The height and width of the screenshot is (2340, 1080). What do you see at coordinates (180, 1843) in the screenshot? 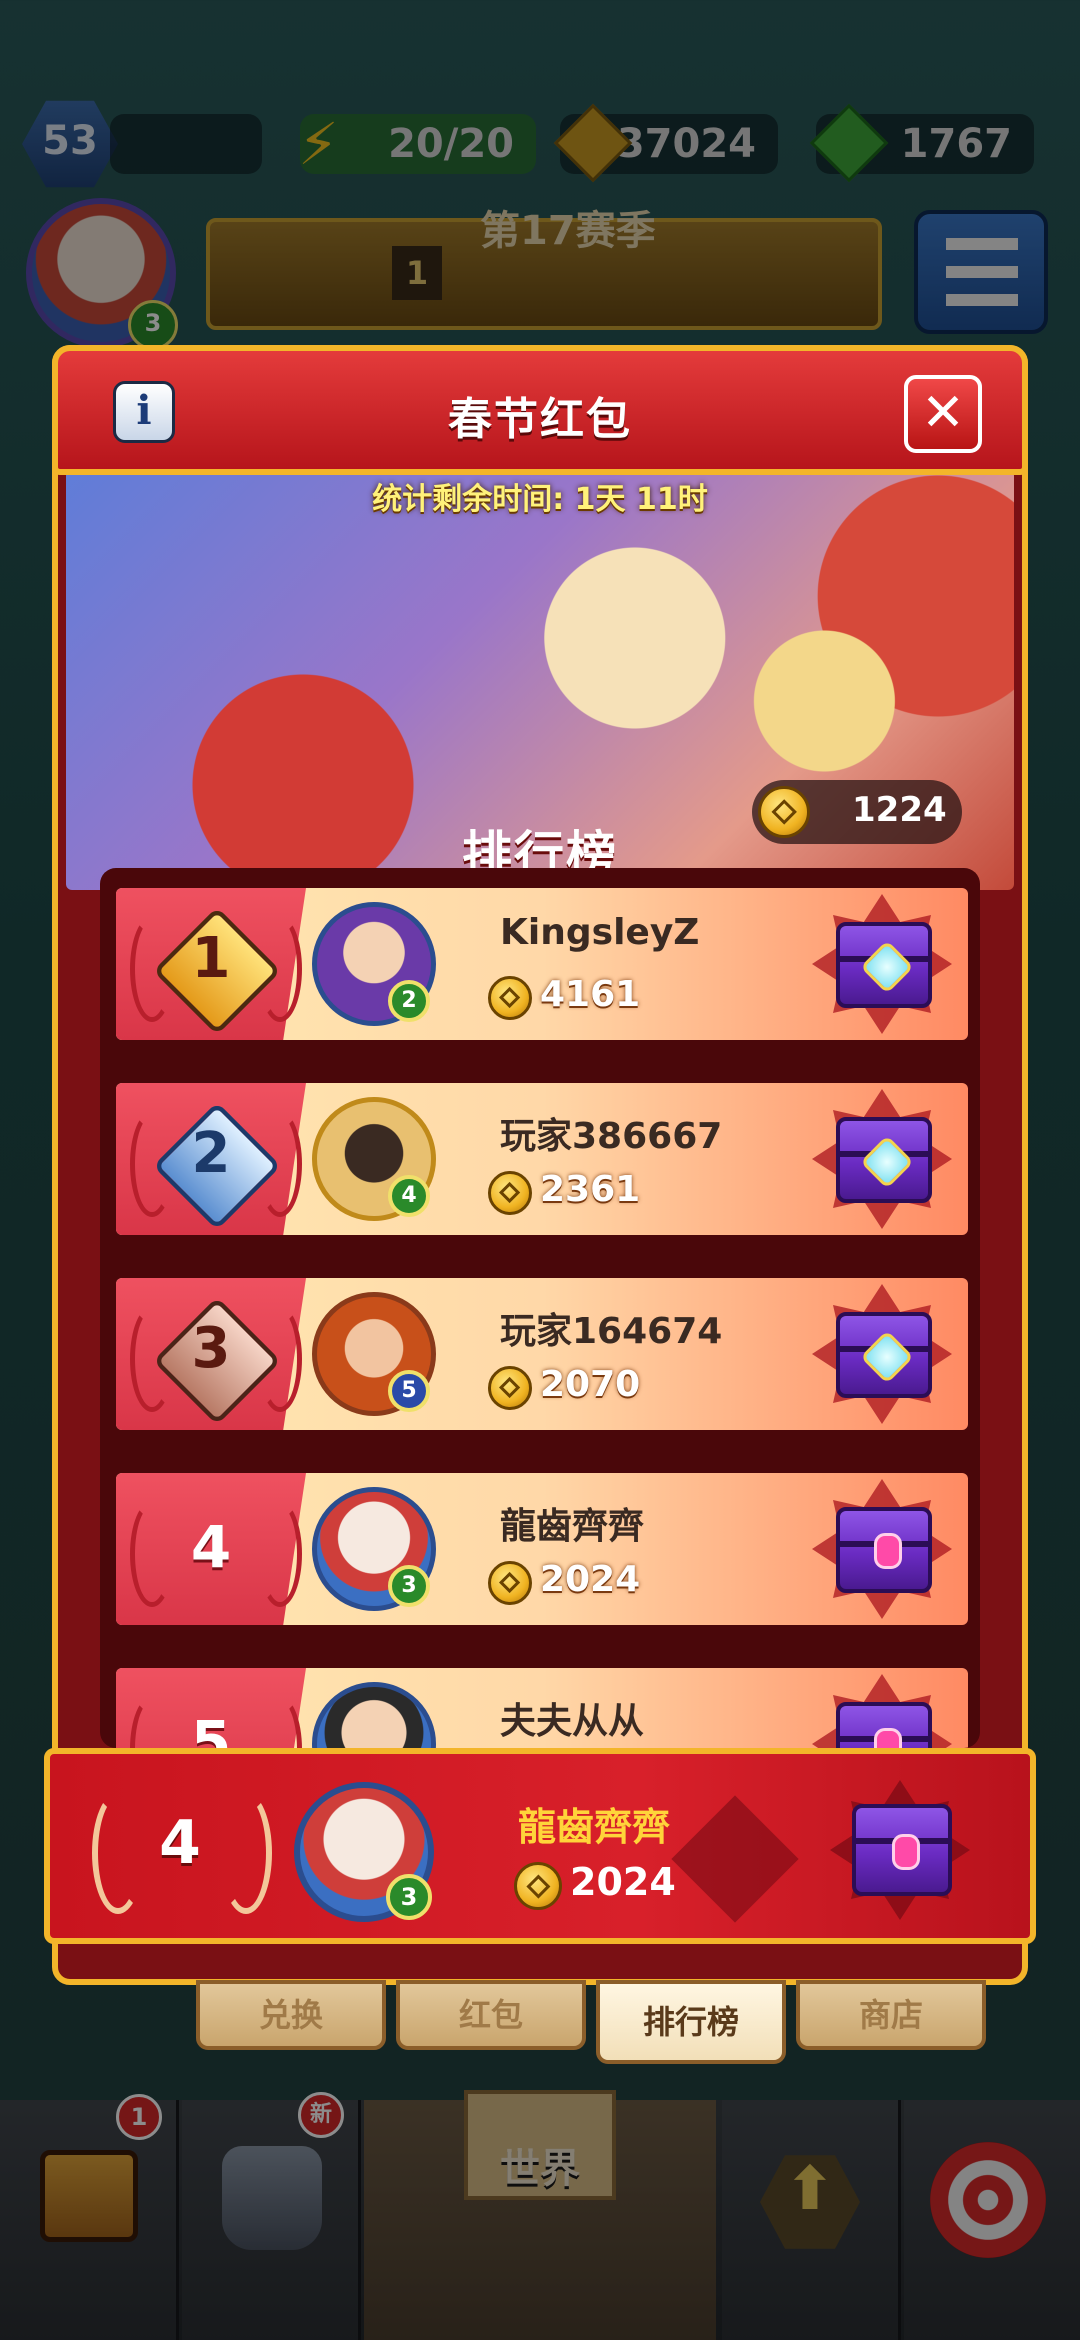
I see `own-rank-number: 4` at bounding box center [180, 1843].